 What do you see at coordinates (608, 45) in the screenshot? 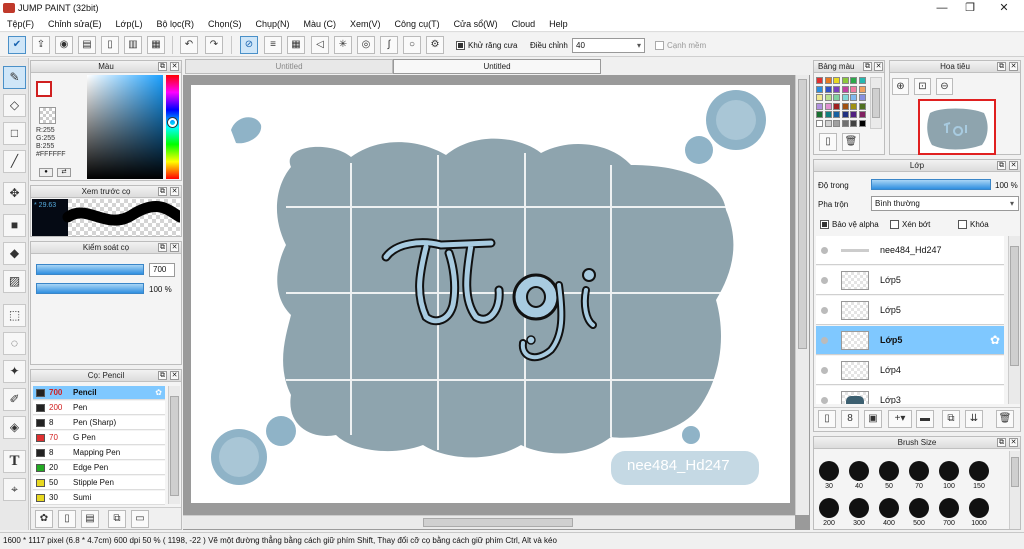
I see `adjust-select: 40 ▾` at bounding box center [608, 45].